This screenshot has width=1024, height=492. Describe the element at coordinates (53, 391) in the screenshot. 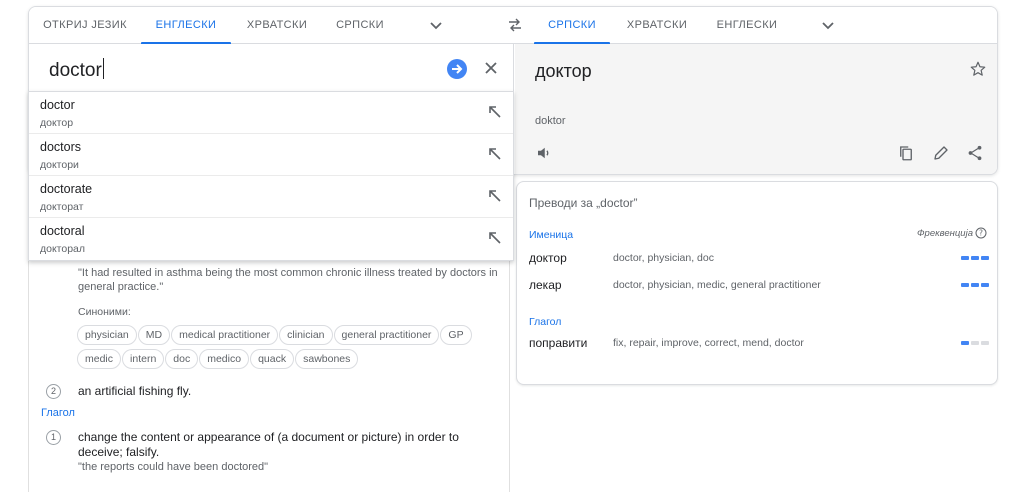

I see `definition-number: 2` at that location.